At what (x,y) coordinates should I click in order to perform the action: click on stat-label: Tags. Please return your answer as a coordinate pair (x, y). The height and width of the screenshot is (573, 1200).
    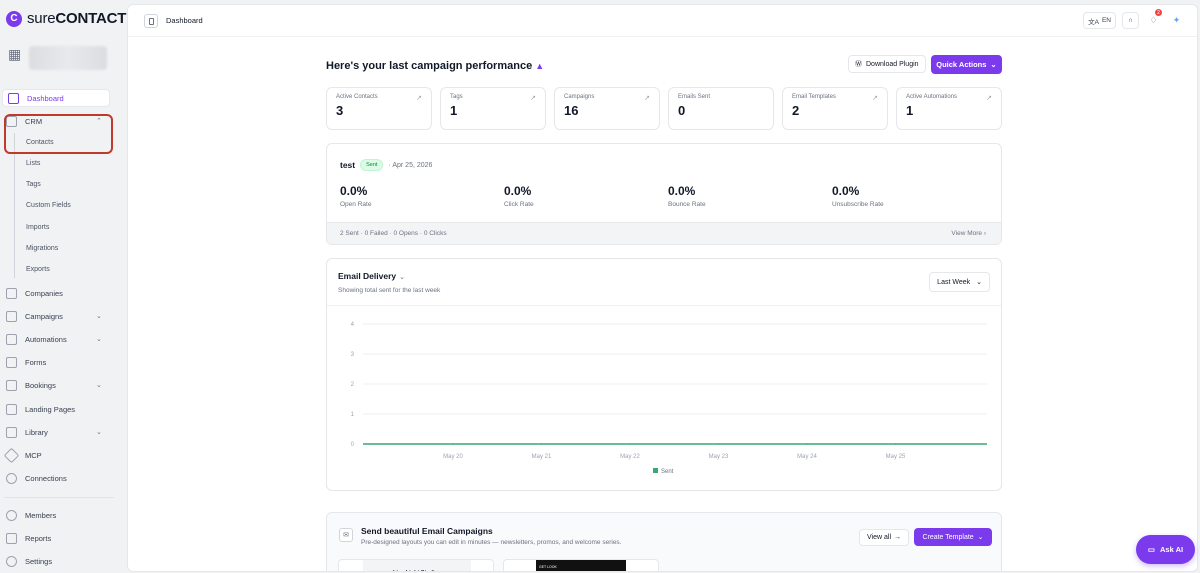
    Looking at the image, I should click on (456, 97).